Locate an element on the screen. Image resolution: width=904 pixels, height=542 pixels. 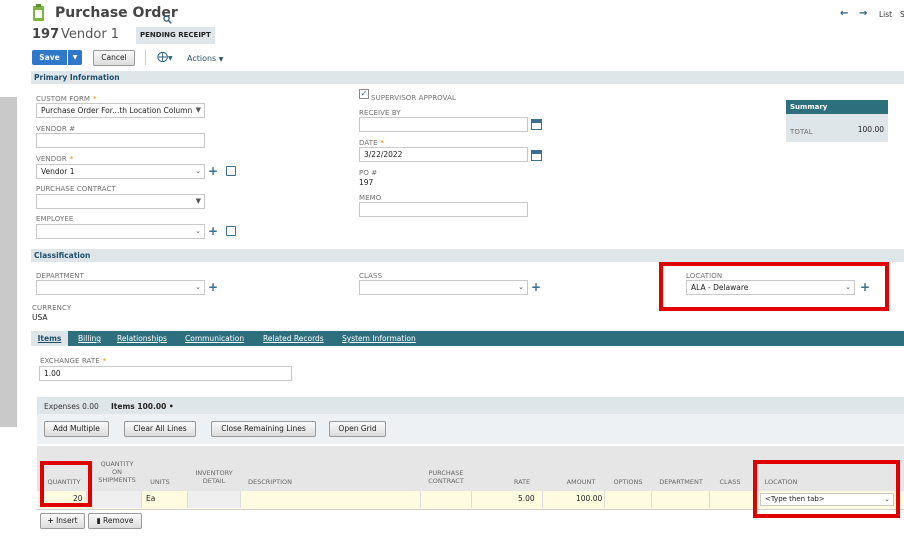
department-select: ⌄ is located at coordinates (120, 287).